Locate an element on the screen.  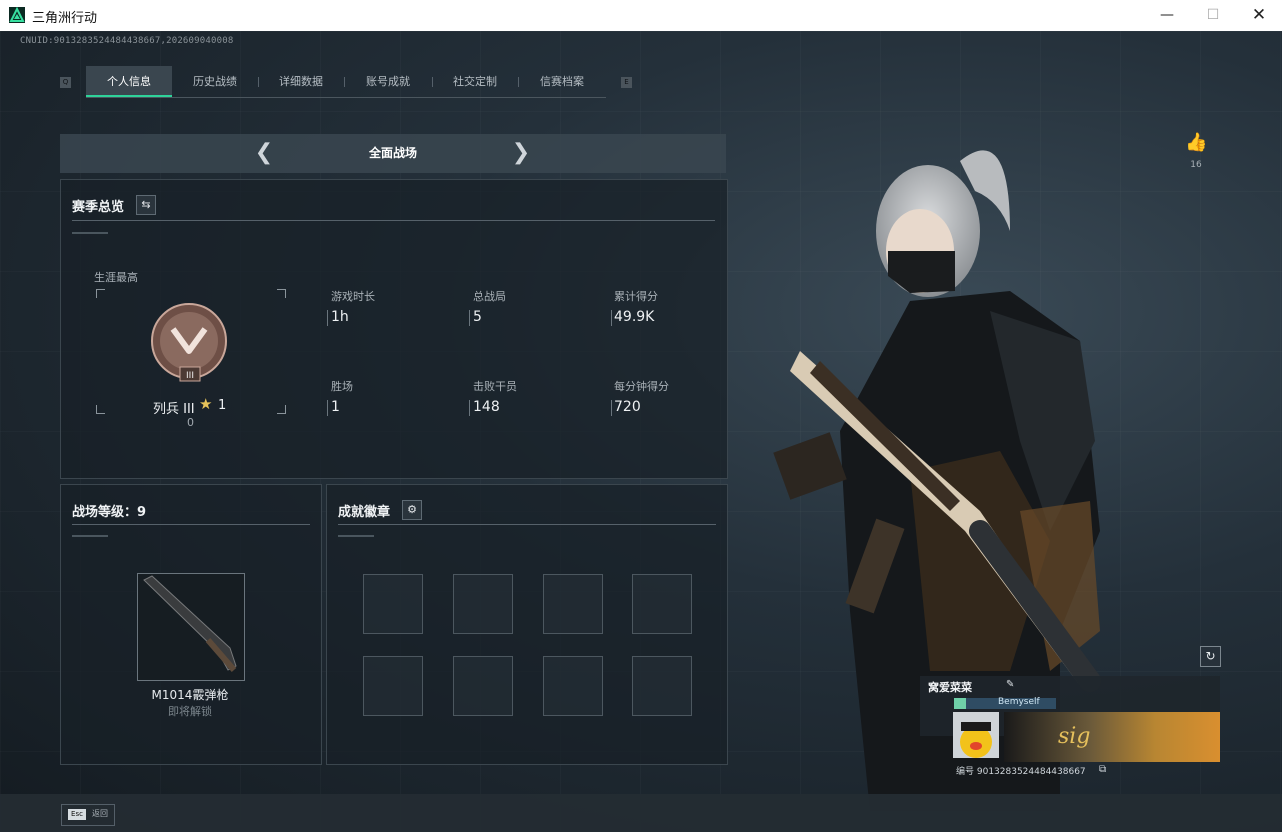
player-tag: Bemyself is located at coordinates (1005, 703).